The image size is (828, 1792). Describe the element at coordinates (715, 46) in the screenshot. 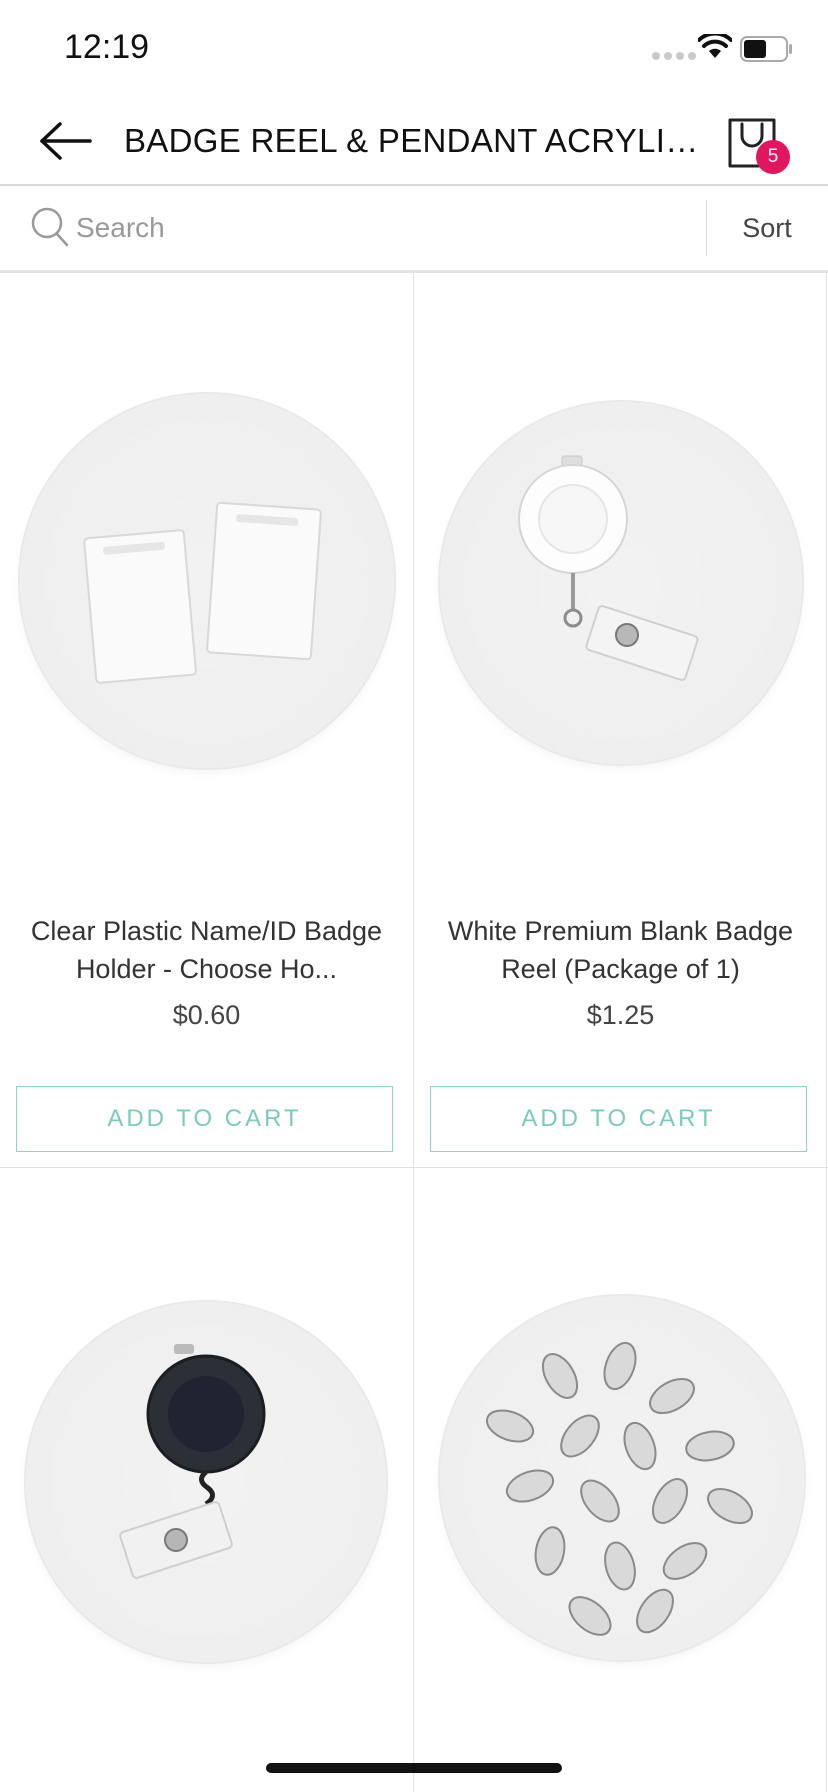

I see `wifi-icon` at that location.